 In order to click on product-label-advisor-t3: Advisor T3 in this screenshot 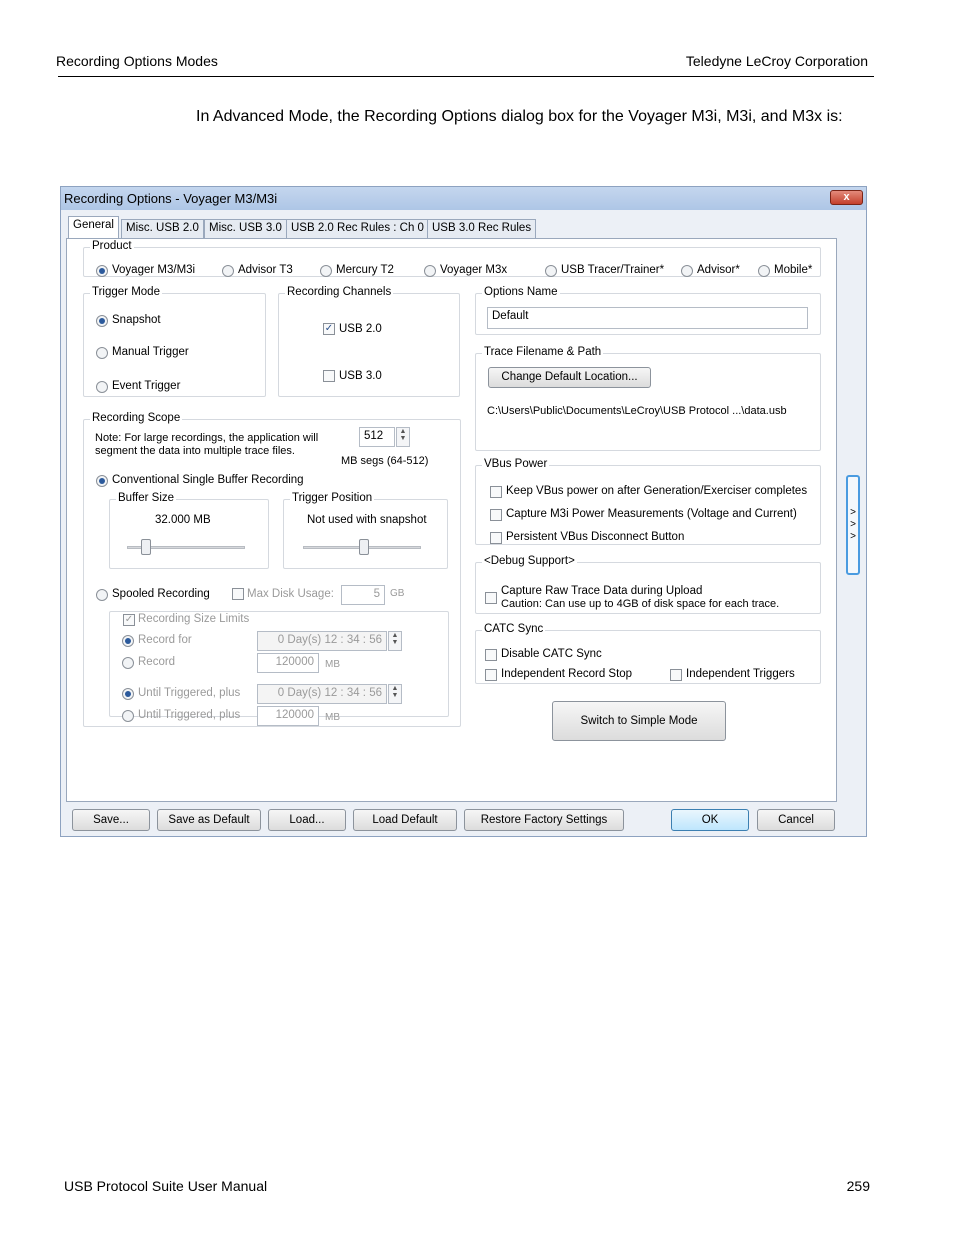, I will do `click(265, 270)`.